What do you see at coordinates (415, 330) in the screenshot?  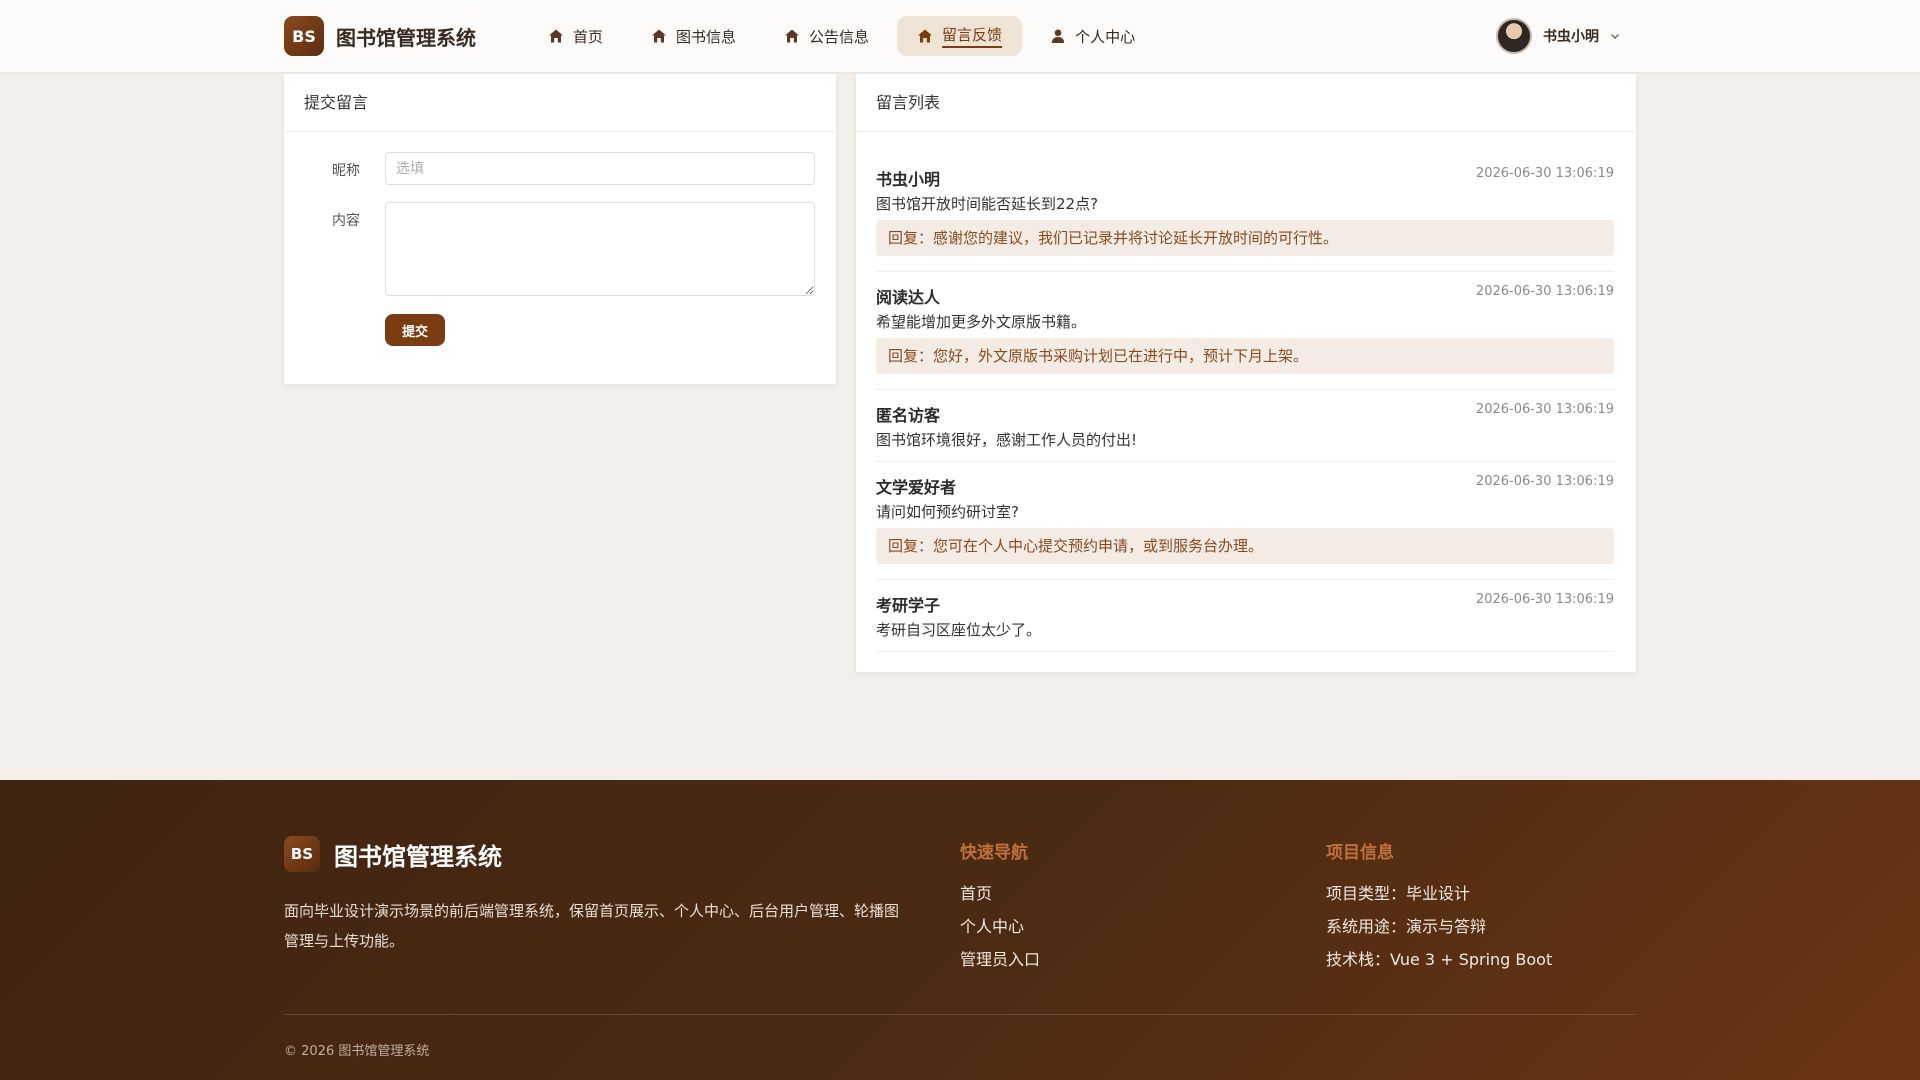 I see `submit-button: 提交` at bounding box center [415, 330].